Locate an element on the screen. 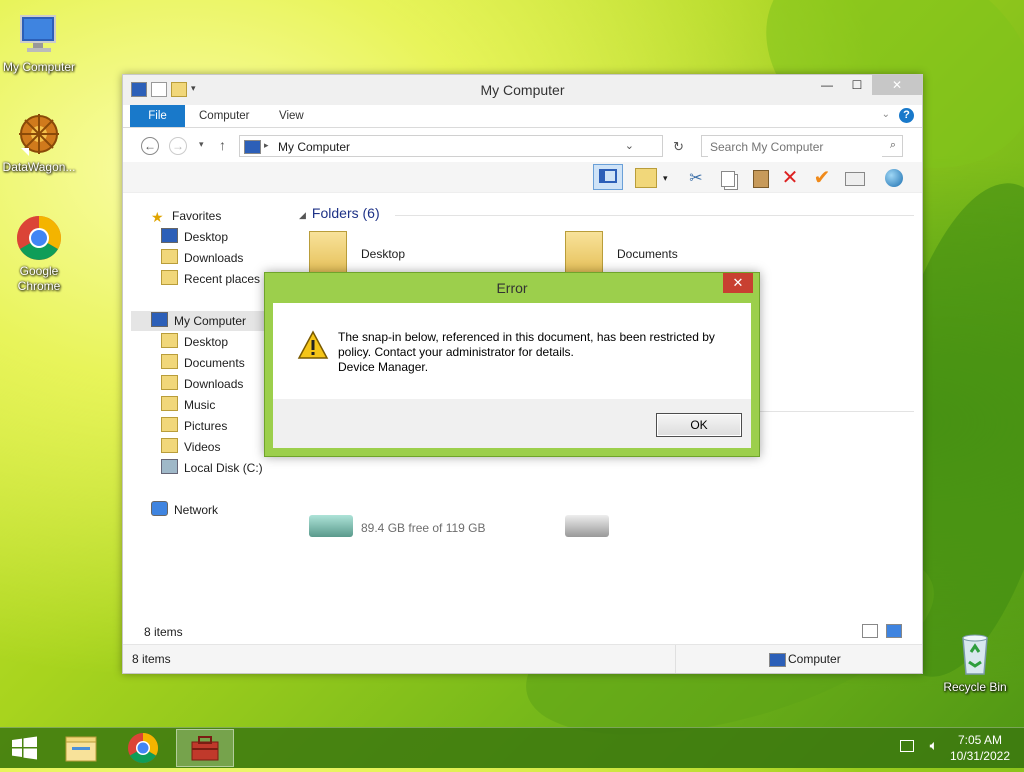 The height and width of the screenshot is (772, 1024). nav-pc-pictures: Pictures is located at coordinates (194, 426).